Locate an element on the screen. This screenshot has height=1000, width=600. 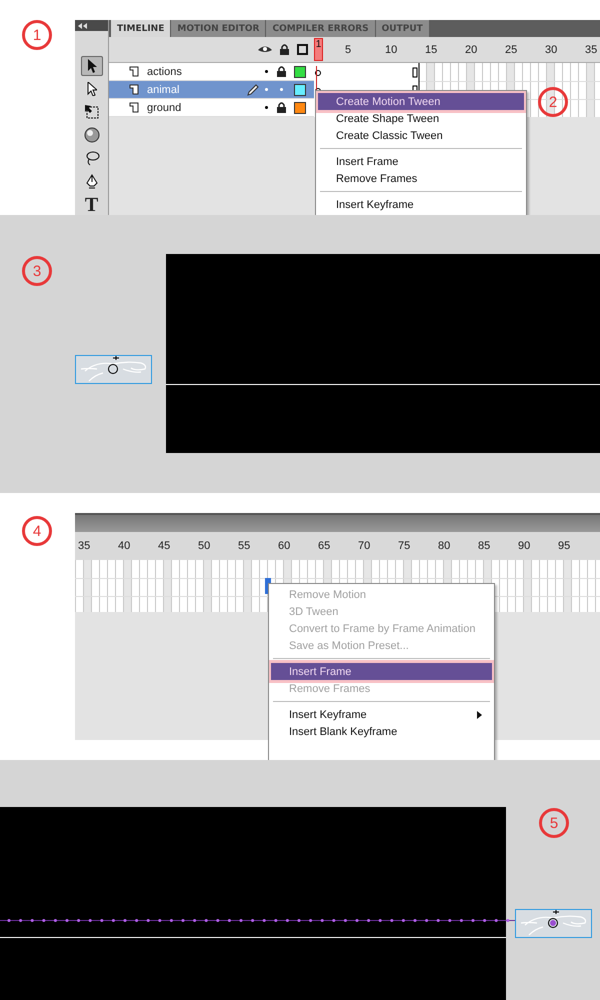
collapse-icon is located at coordinates (82, 25).